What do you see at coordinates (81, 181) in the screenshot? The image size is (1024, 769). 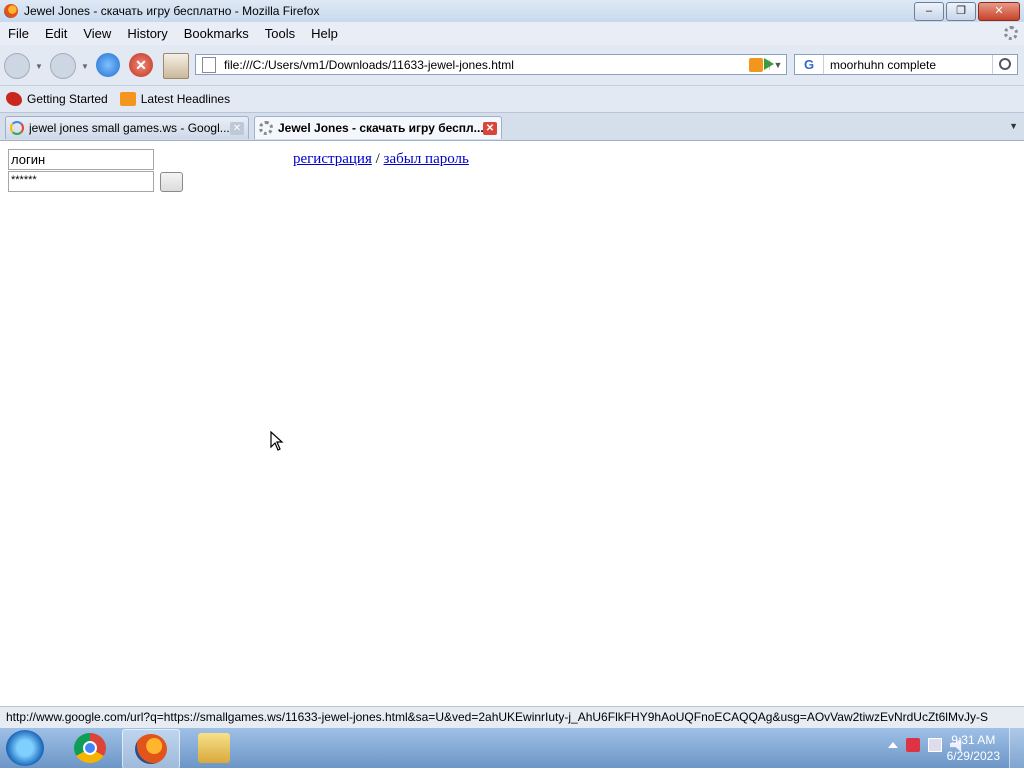 I see `password-field: ******` at bounding box center [81, 181].